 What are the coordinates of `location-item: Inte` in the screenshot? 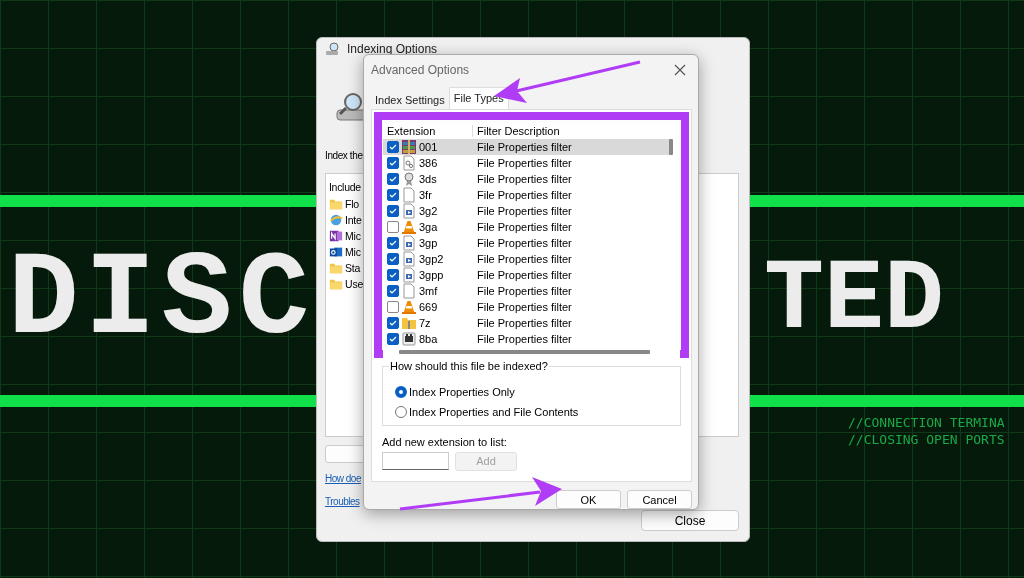 It's located at (353, 220).